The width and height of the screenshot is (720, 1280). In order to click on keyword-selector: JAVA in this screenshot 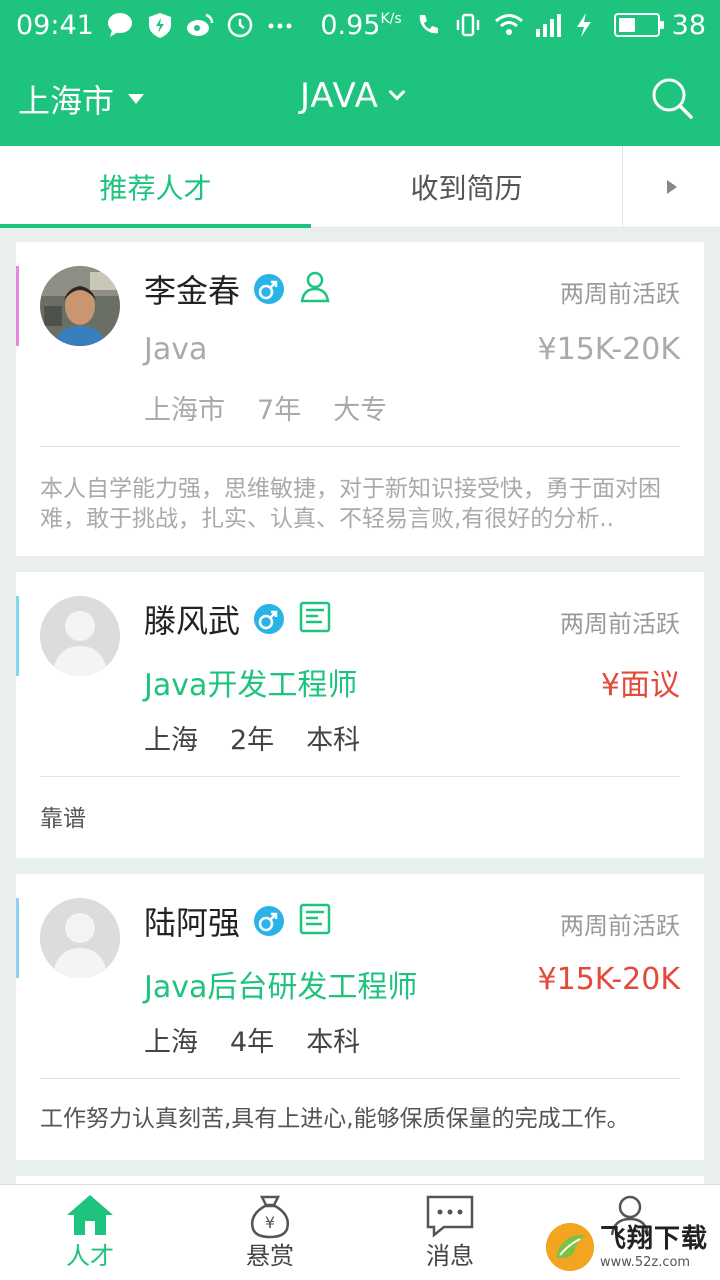, I will do `click(353, 96)`.